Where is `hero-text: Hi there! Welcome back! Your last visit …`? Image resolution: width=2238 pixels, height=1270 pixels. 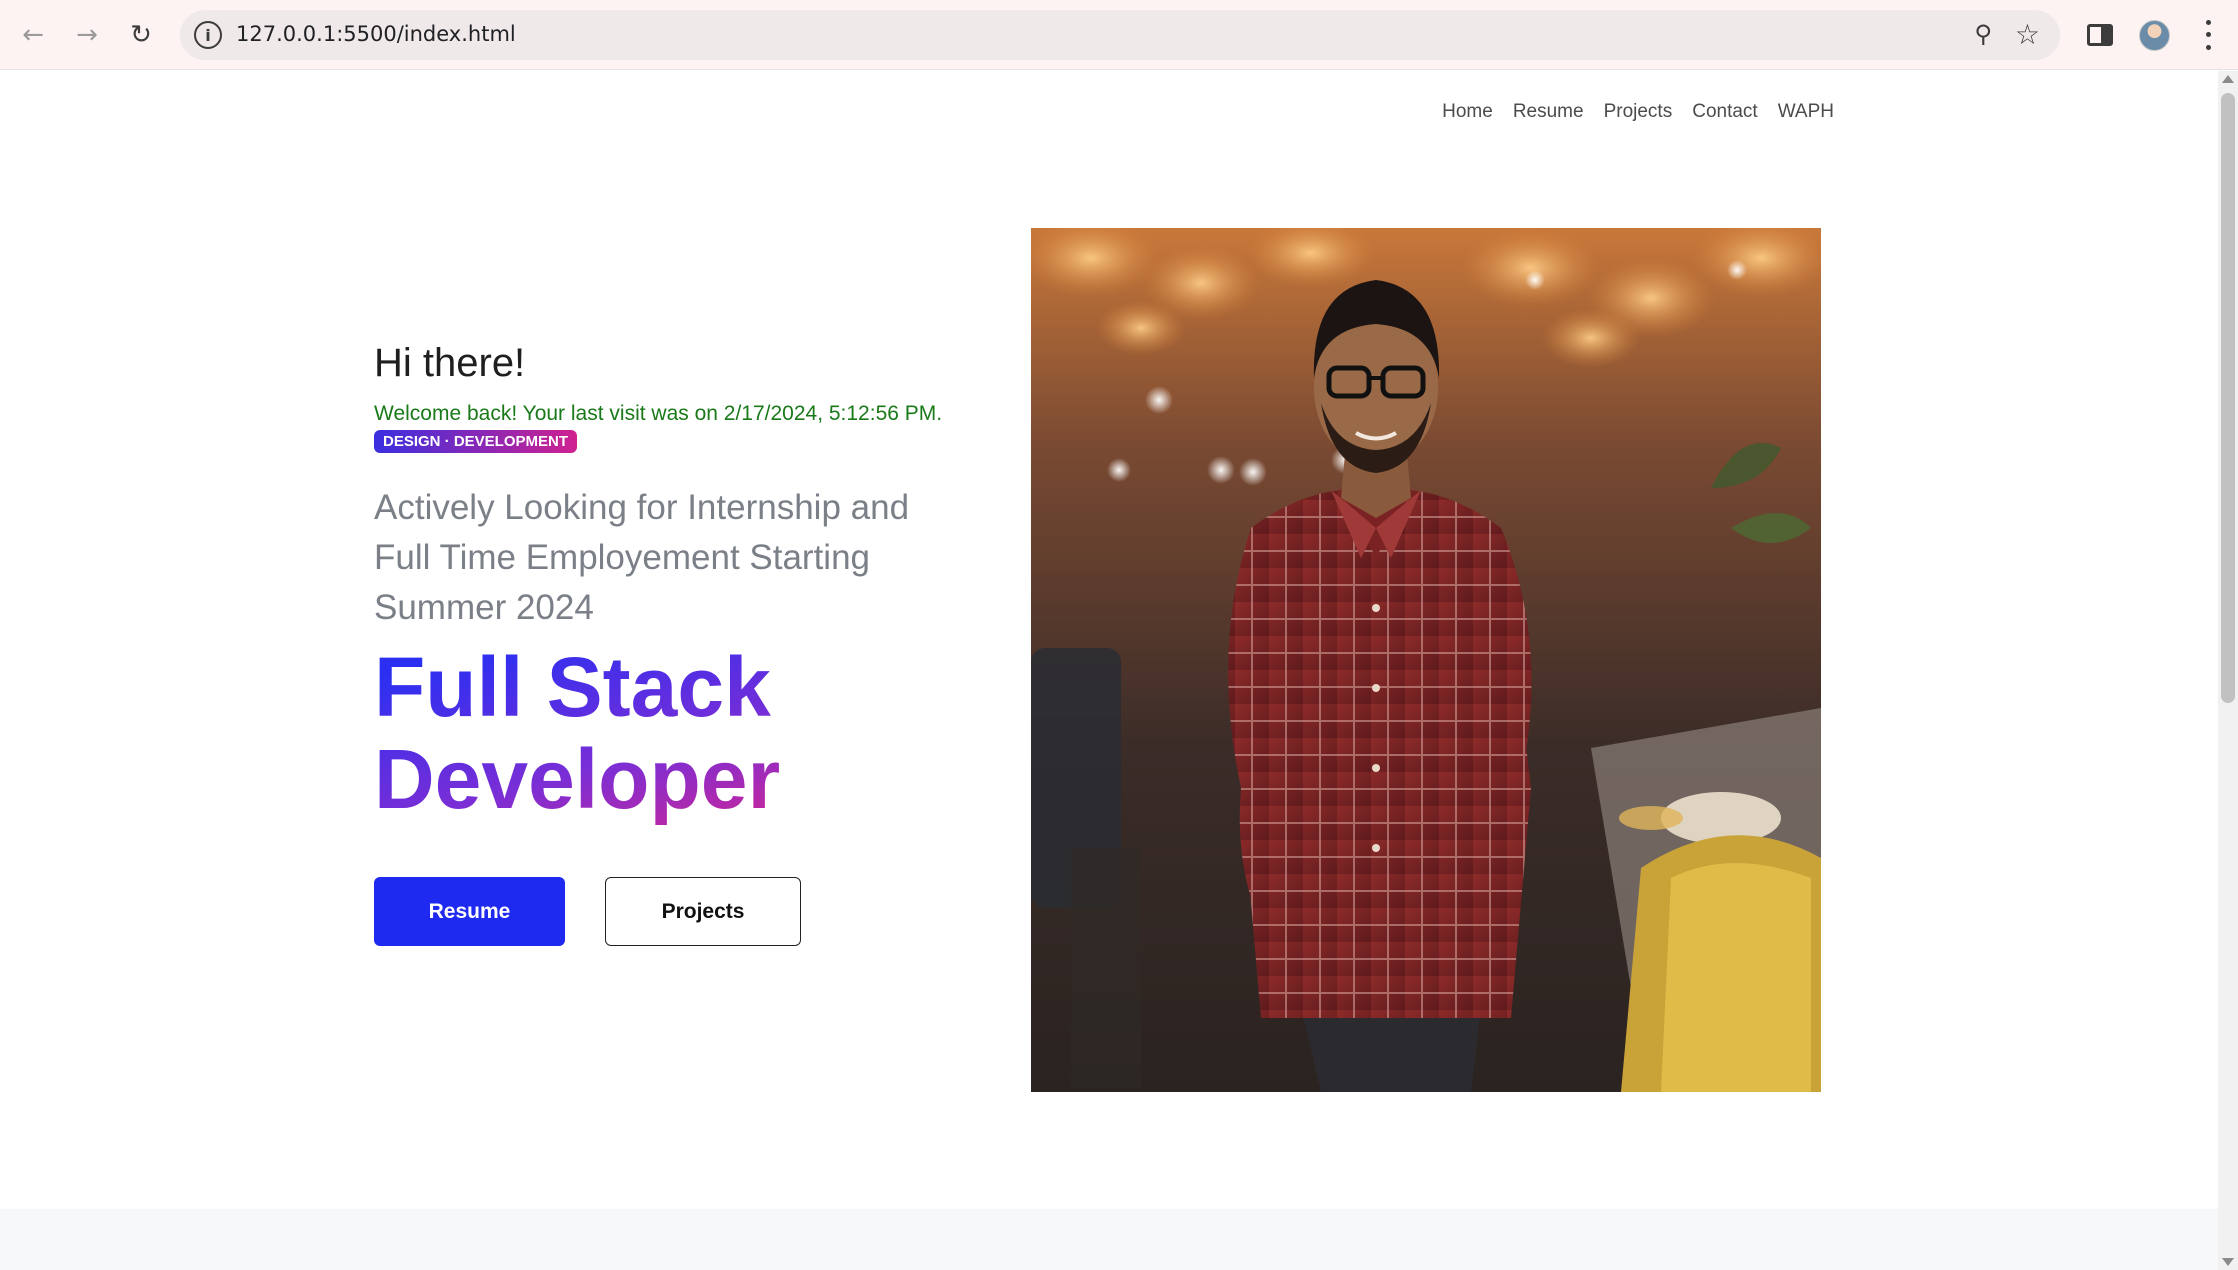
hero-text: Hi there! Welcome back! Your last visit … is located at coordinates (664, 583).